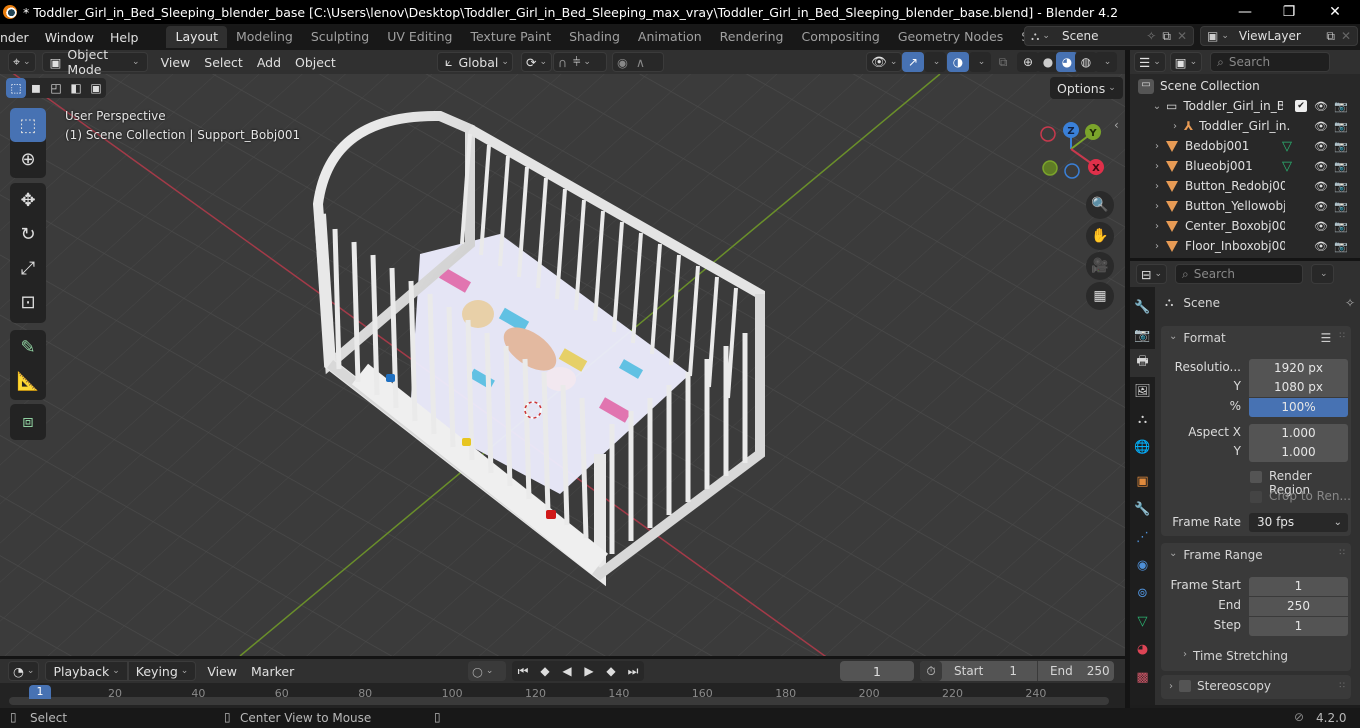 This screenshot has width=1360, height=728. Describe the element at coordinates (1245, 106) in the screenshot. I see `outliner-row: ⌄▭ Toddler_Girl_in_Bec ✔ 👁 📷` at that location.